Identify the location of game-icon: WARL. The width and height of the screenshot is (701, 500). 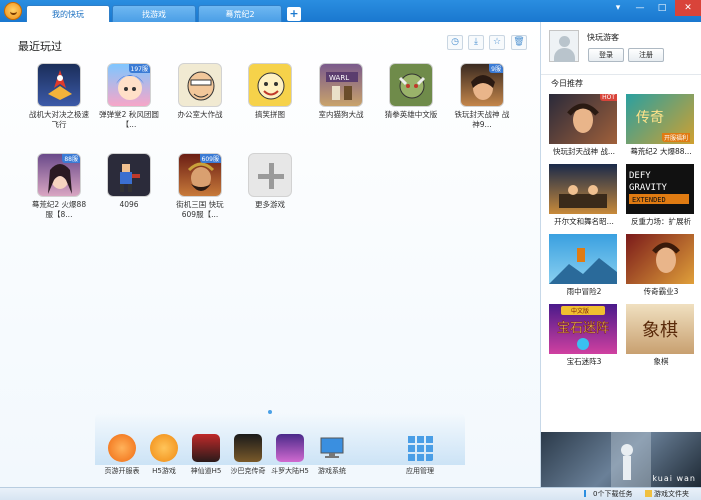
(341, 85).